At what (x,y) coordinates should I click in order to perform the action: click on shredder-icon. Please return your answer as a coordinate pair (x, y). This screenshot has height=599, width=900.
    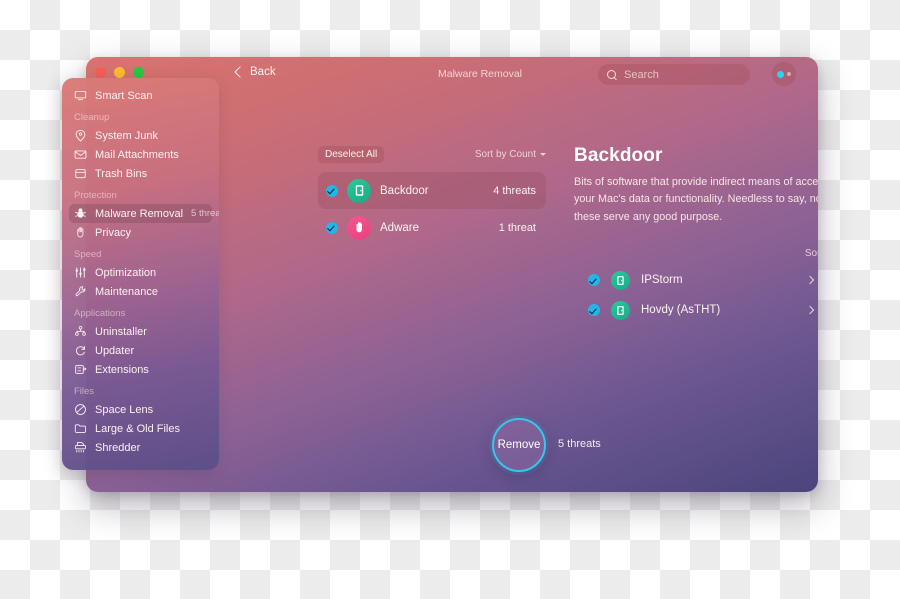
    Looking at the image, I should click on (80, 447).